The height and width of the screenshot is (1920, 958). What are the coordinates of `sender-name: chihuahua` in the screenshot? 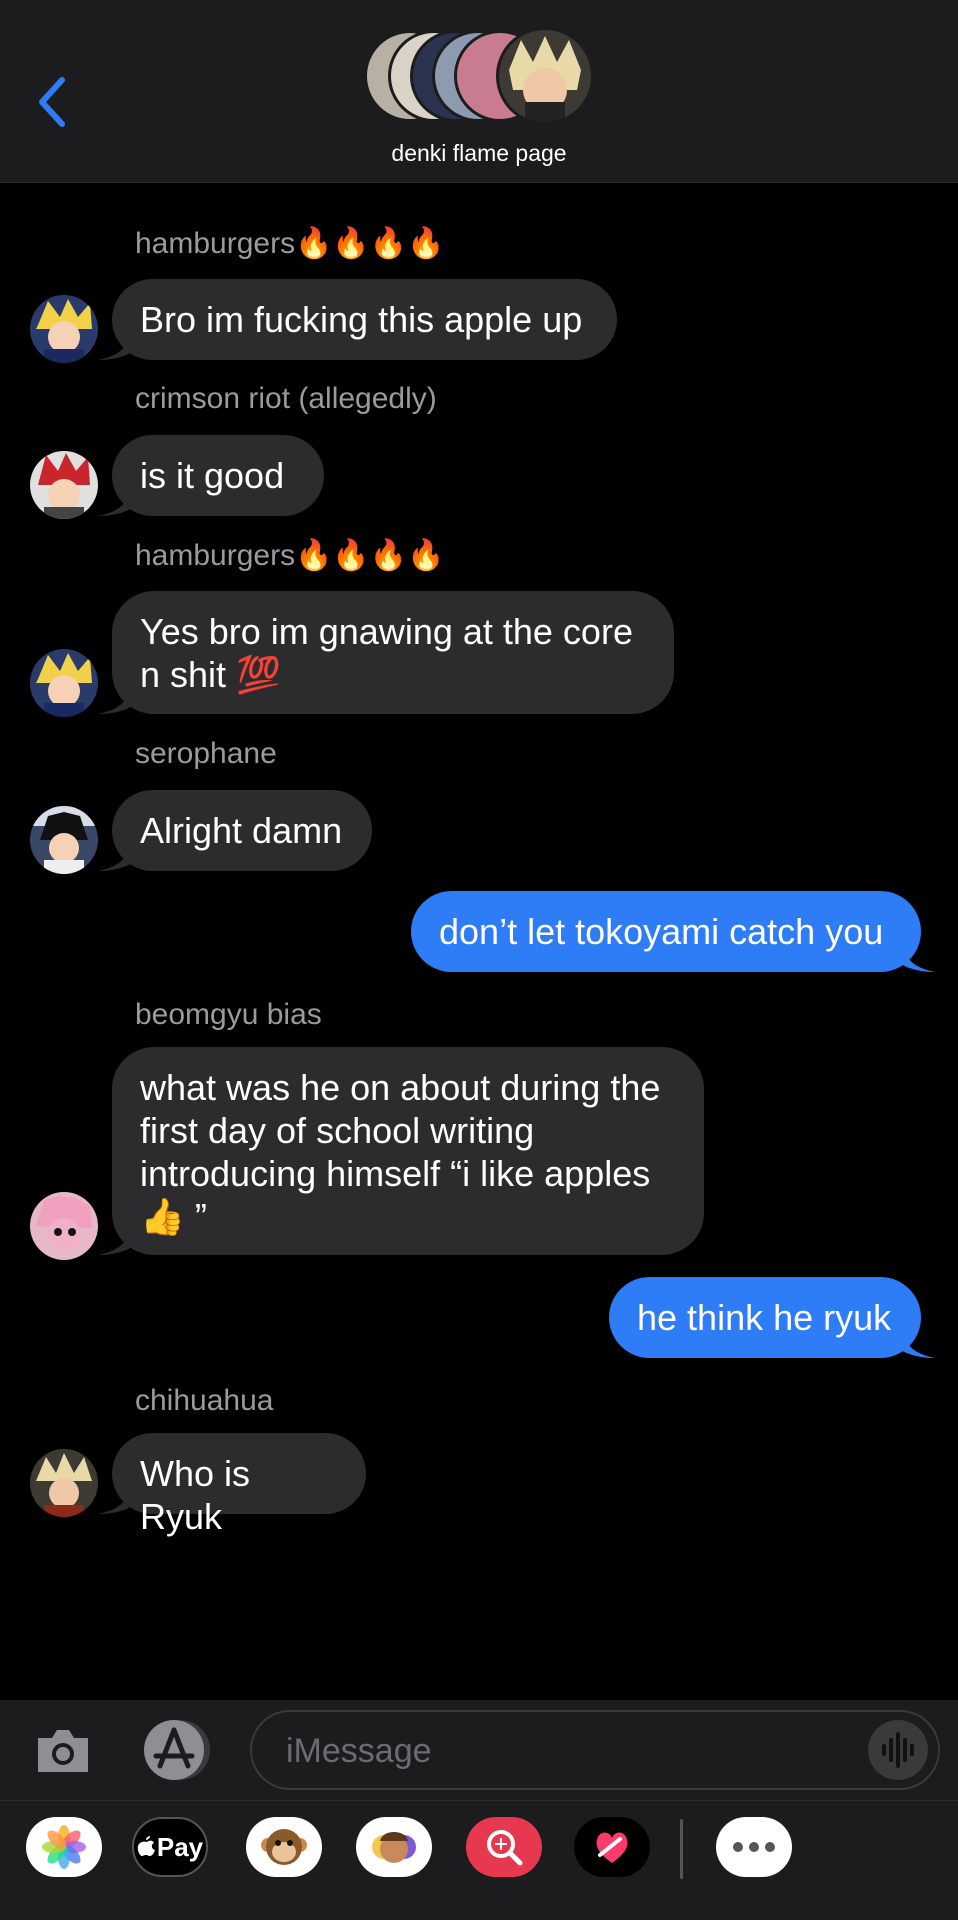 It's located at (204, 1400).